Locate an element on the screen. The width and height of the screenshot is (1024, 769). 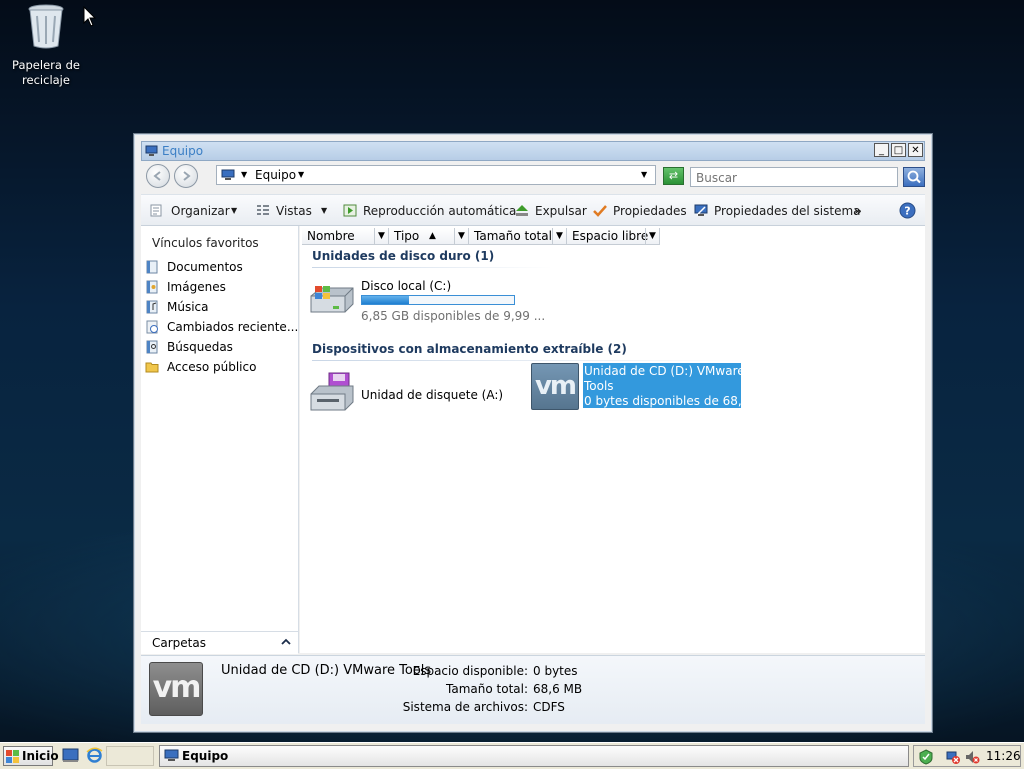
close-button: ✕ is located at coordinates (915, 150).